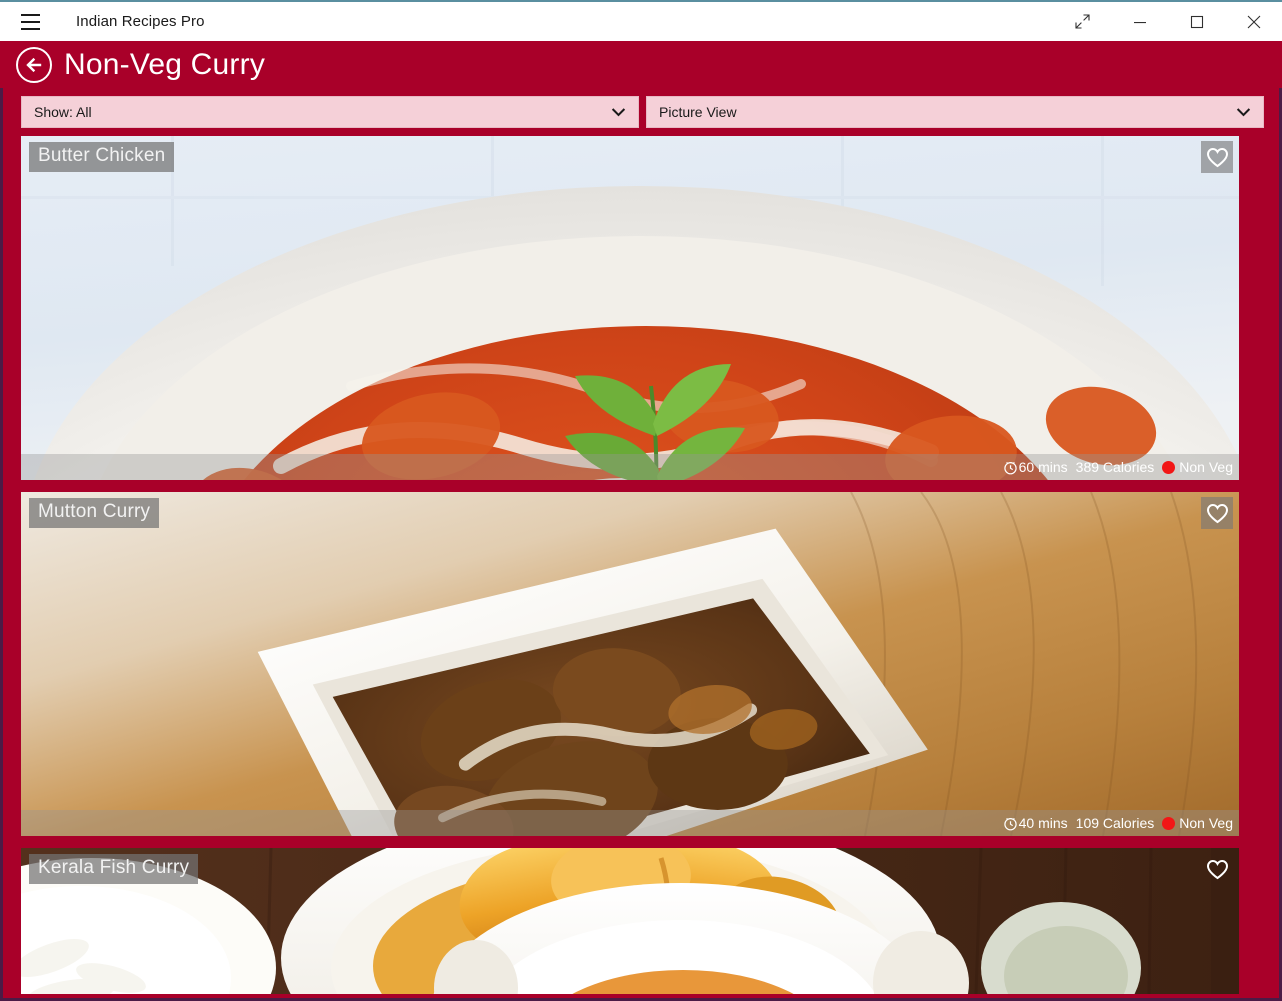 Image resolution: width=1282 pixels, height=1001 pixels. Describe the element at coordinates (1043, 467) in the screenshot. I see `recipe-time: 60 mins` at that location.